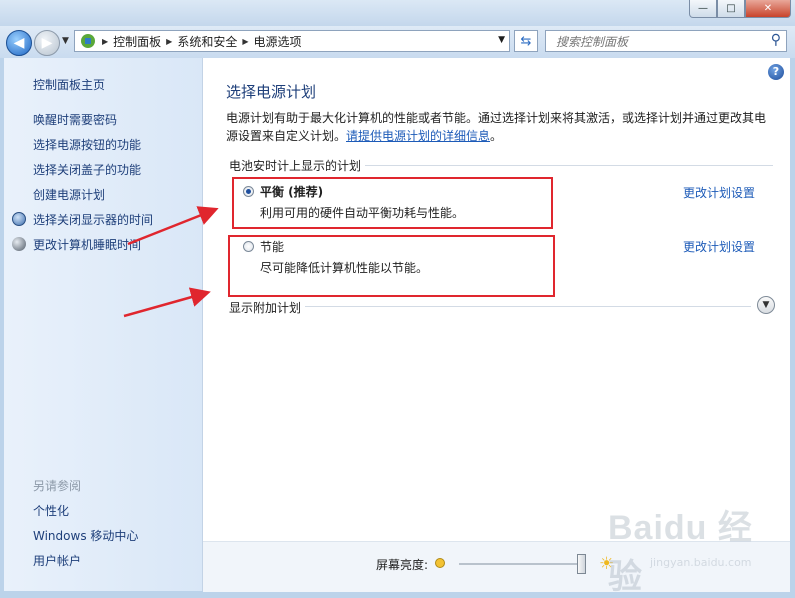 The height and width of the screenshot is (598, 795). What do you see at coordinates (766, 305) in the screenshot?
I see `chevron-down-icon: ▼` at bounding box center [766, 305].